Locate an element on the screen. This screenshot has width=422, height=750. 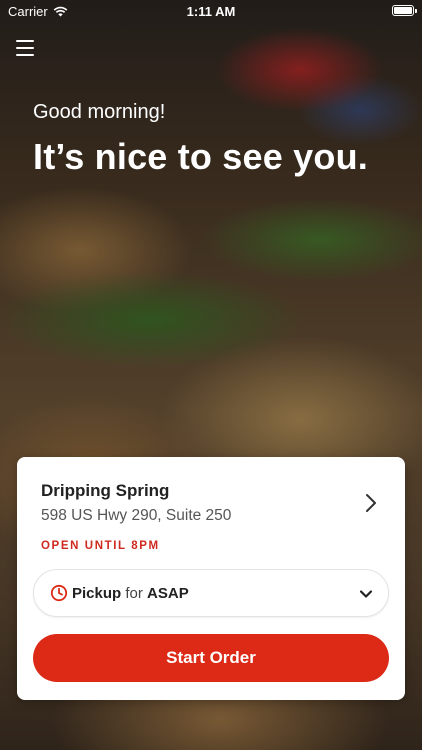
status-time: 1:11 AM is located at coordinates (211, 11).